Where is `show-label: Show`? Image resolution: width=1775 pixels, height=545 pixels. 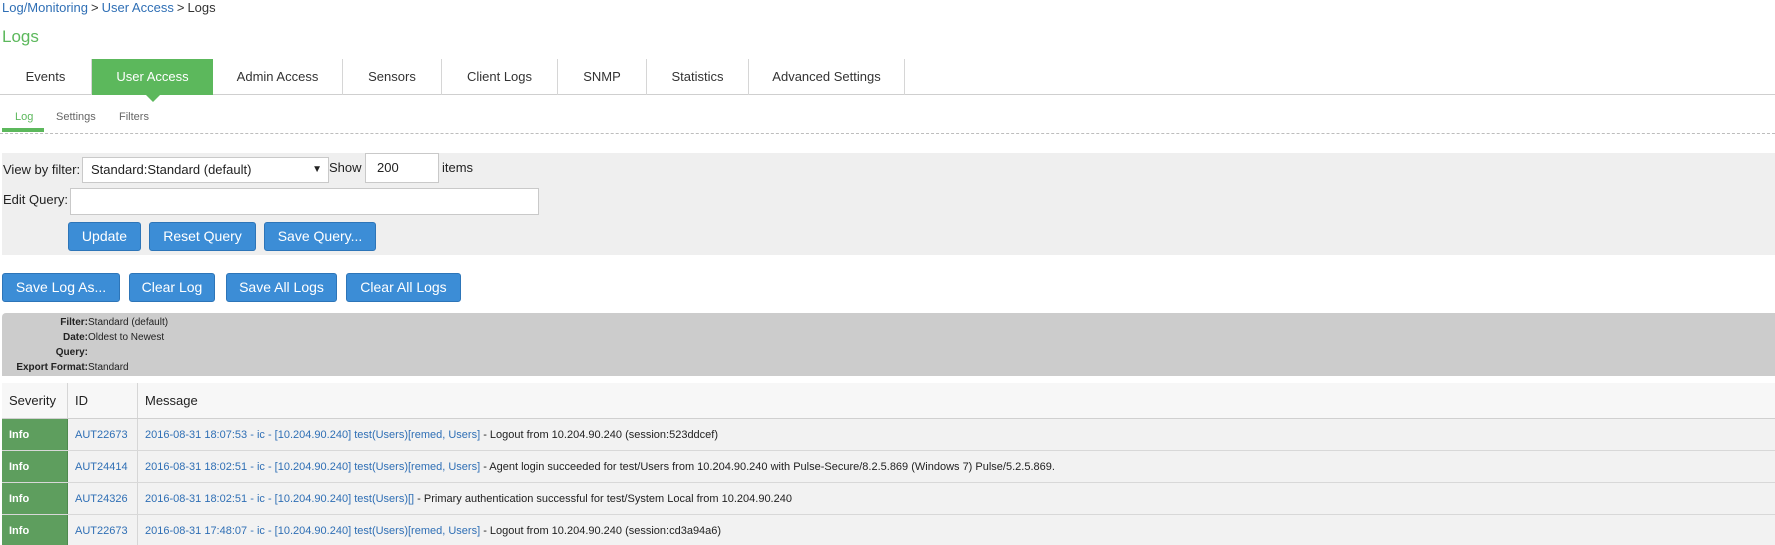
show-label: Show is located at coordinates (345, 167).